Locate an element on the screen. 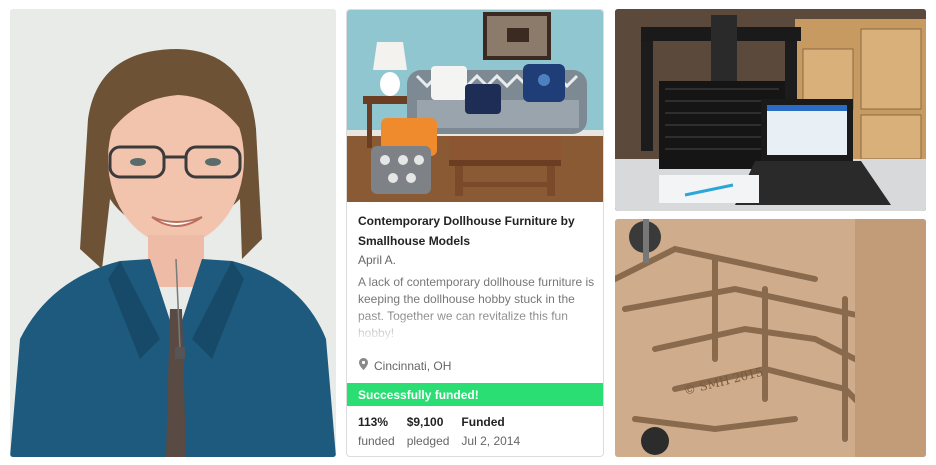 Image resolution: width=936 pixels, height=465 pixels. project-image is located at coordinates (475, 106).